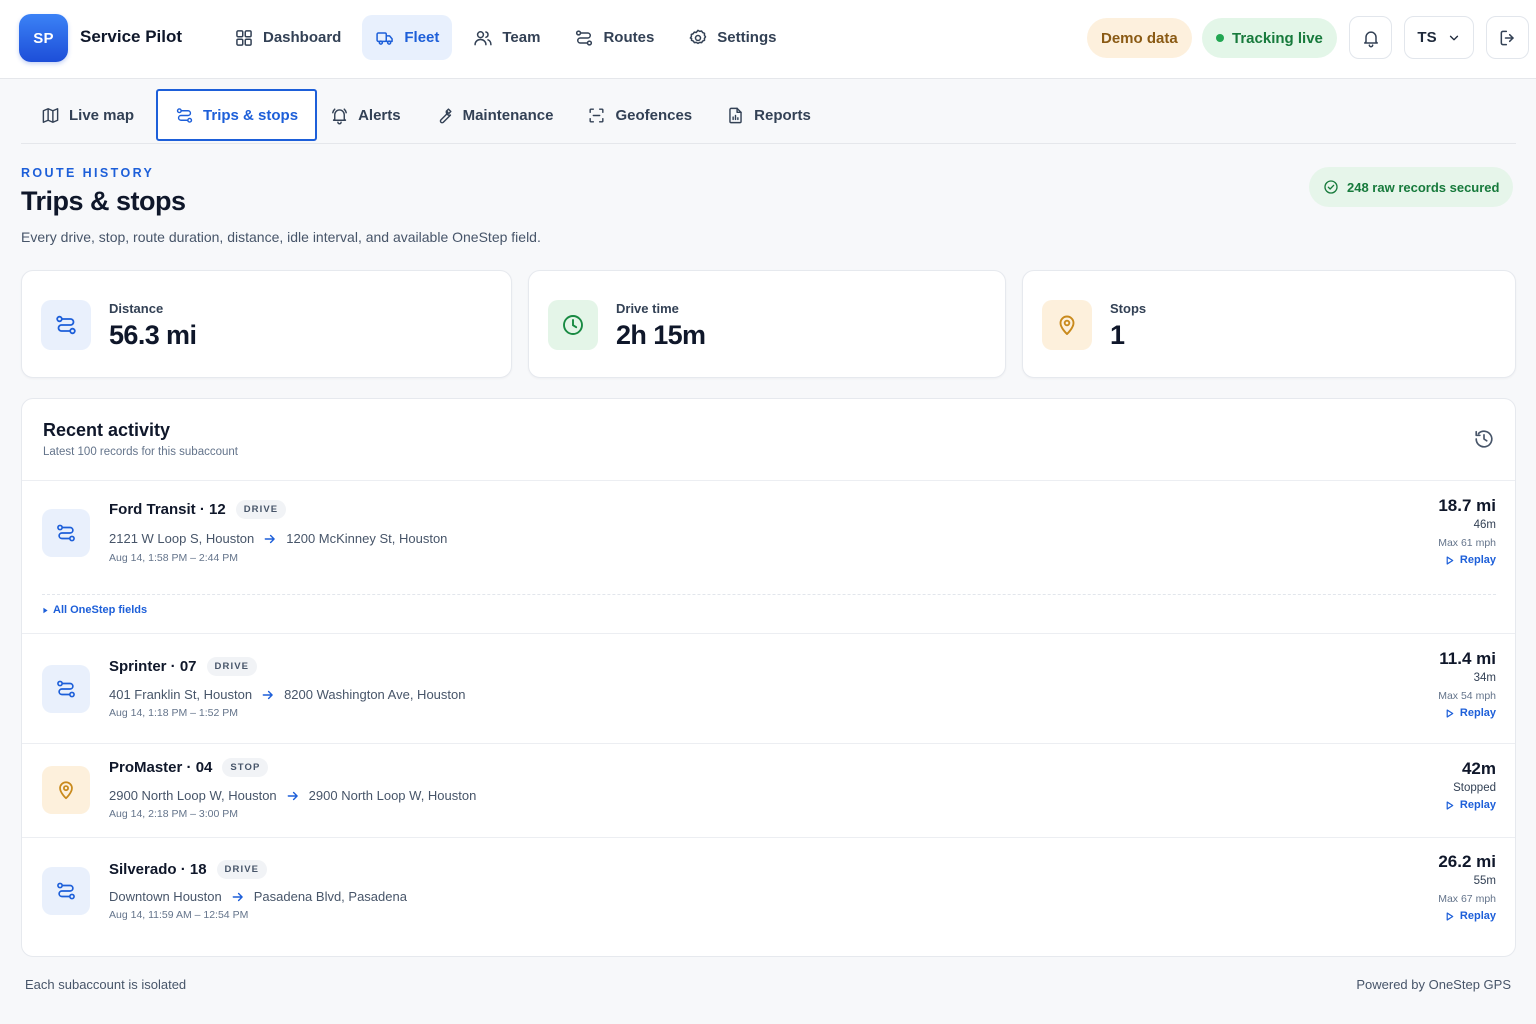  What do you see at coordinates (330, 896) in the screenshot?
I see `route-to: Pasadena Blvd, Pasadena` at bounding box center [330, 896].